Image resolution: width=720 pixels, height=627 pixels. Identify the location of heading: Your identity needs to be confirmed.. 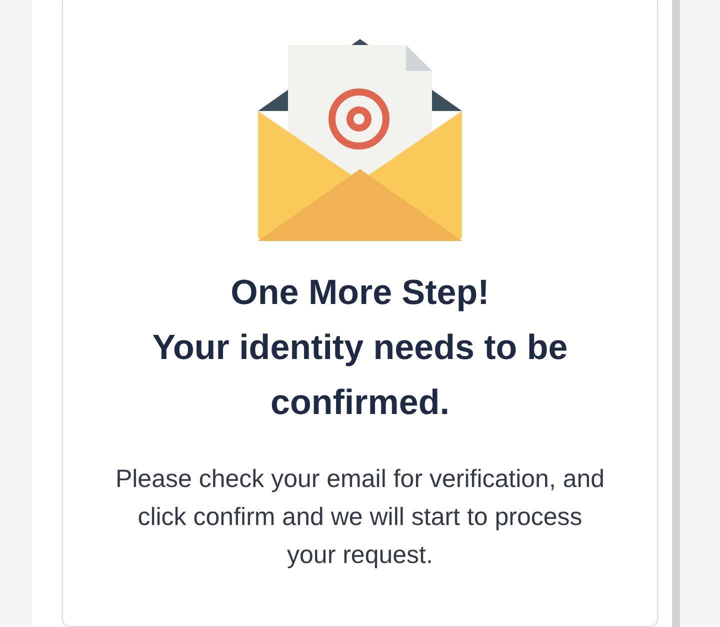
(360, 375).